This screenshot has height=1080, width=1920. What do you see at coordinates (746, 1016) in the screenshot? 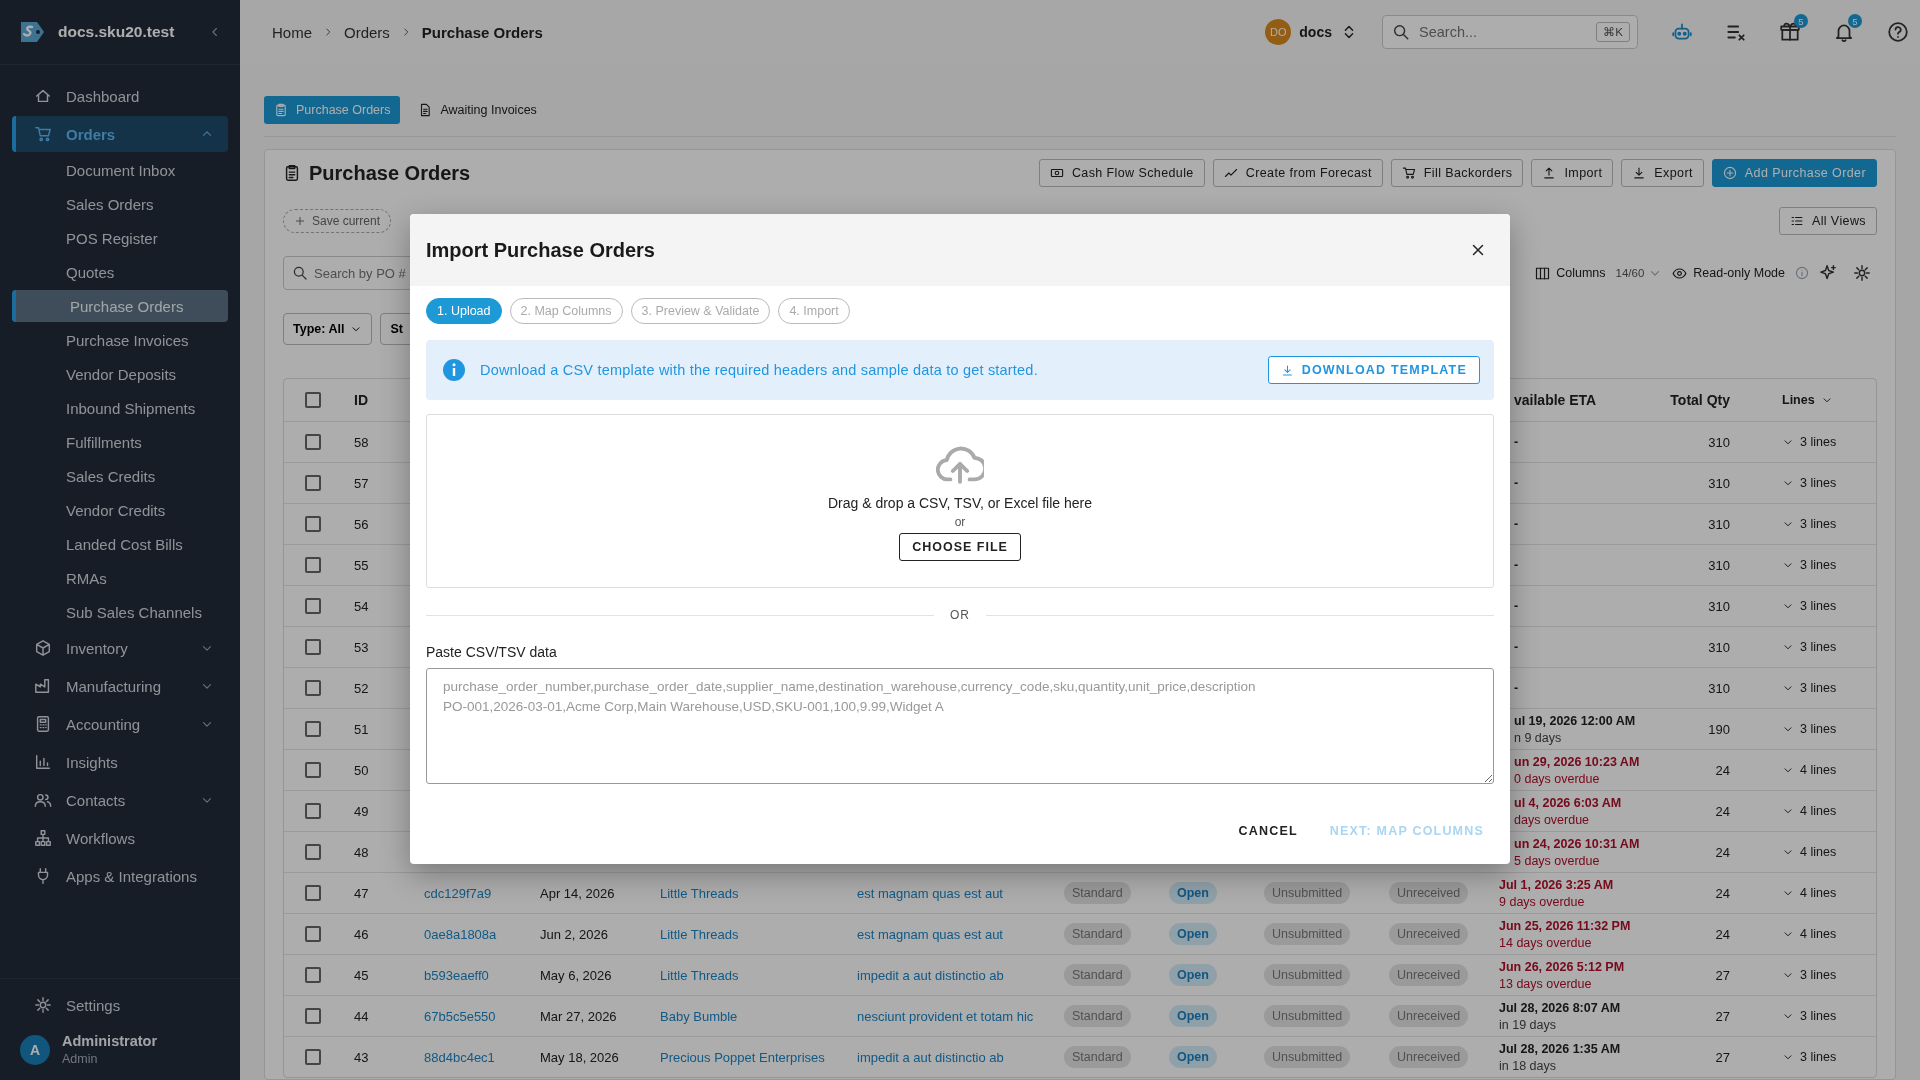
I see `supplier-link: Baby Bumble` at bounding box center [746, 1016].